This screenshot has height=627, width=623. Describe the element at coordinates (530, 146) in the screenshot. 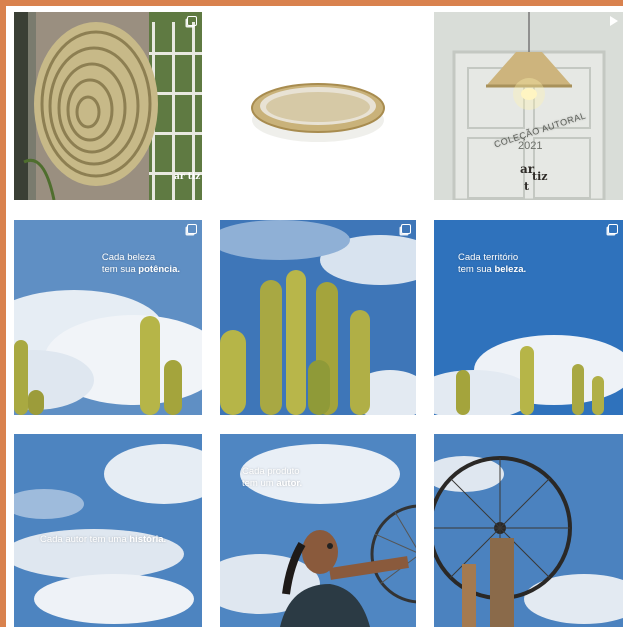

I see `collection-year: 2021` at that location.